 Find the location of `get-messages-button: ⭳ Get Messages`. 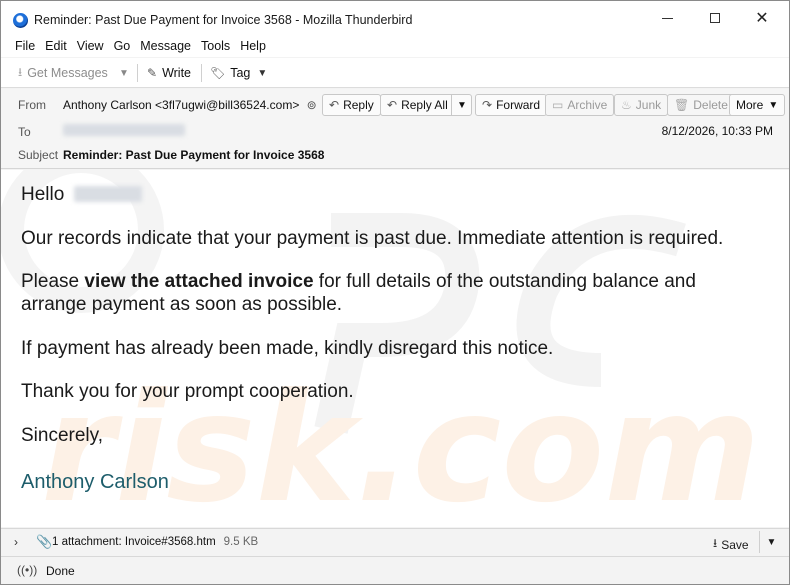

get-messages-button: ⭳ Get Messages is located at coordinates (63, 73).